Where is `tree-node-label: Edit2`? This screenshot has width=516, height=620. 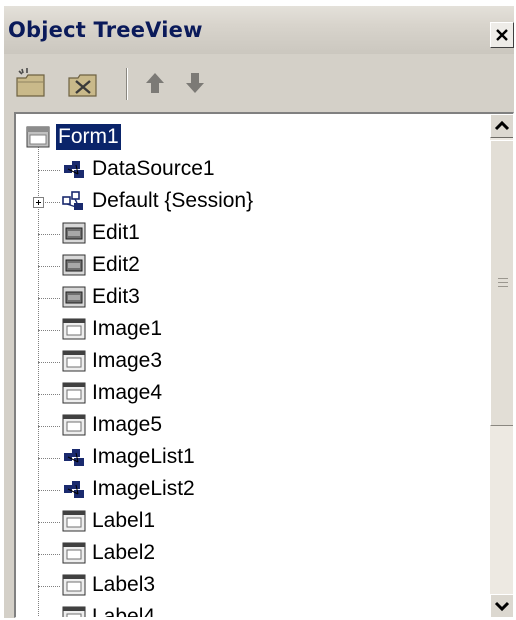 tree-node-label: Edit2 is located at coordinates (116, 264).